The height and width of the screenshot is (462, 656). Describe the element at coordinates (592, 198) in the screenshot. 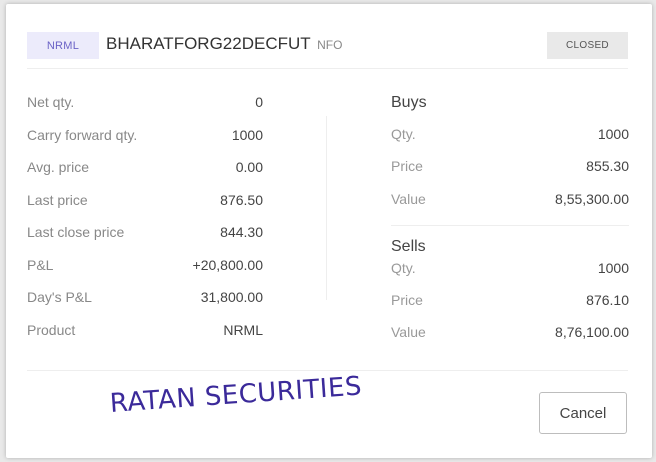

I see `row-value: 8,55,300.00` at that location.